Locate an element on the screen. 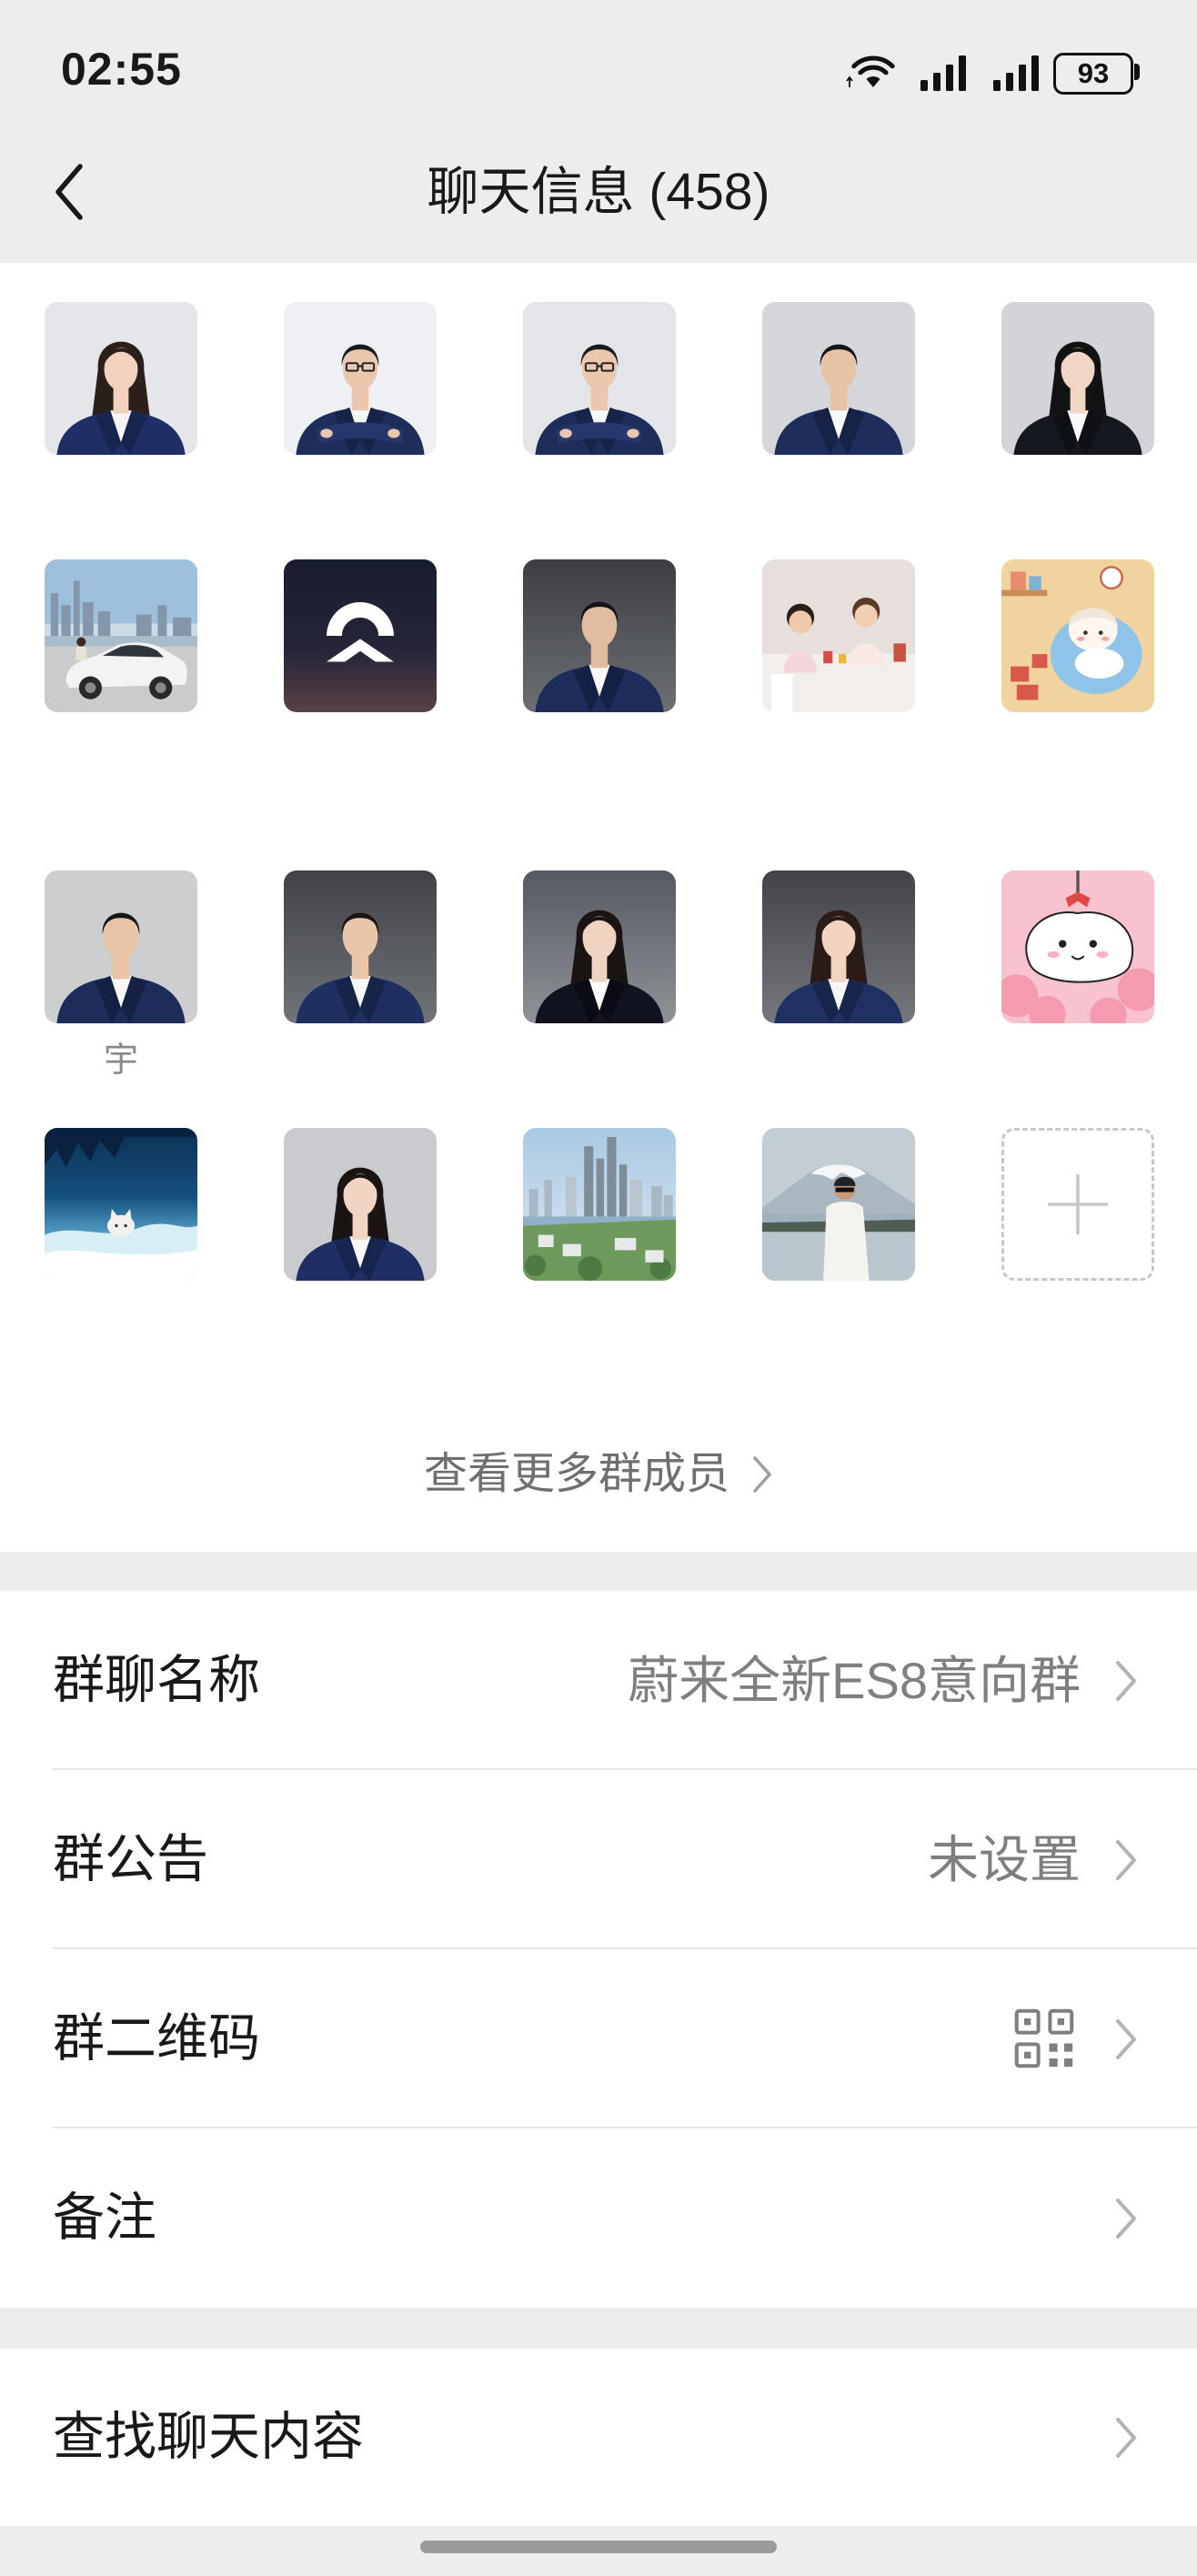 This screenshot has height=2576, width=1197. qr-code-row: 群二维码 is located at coordinates (598, 2038).